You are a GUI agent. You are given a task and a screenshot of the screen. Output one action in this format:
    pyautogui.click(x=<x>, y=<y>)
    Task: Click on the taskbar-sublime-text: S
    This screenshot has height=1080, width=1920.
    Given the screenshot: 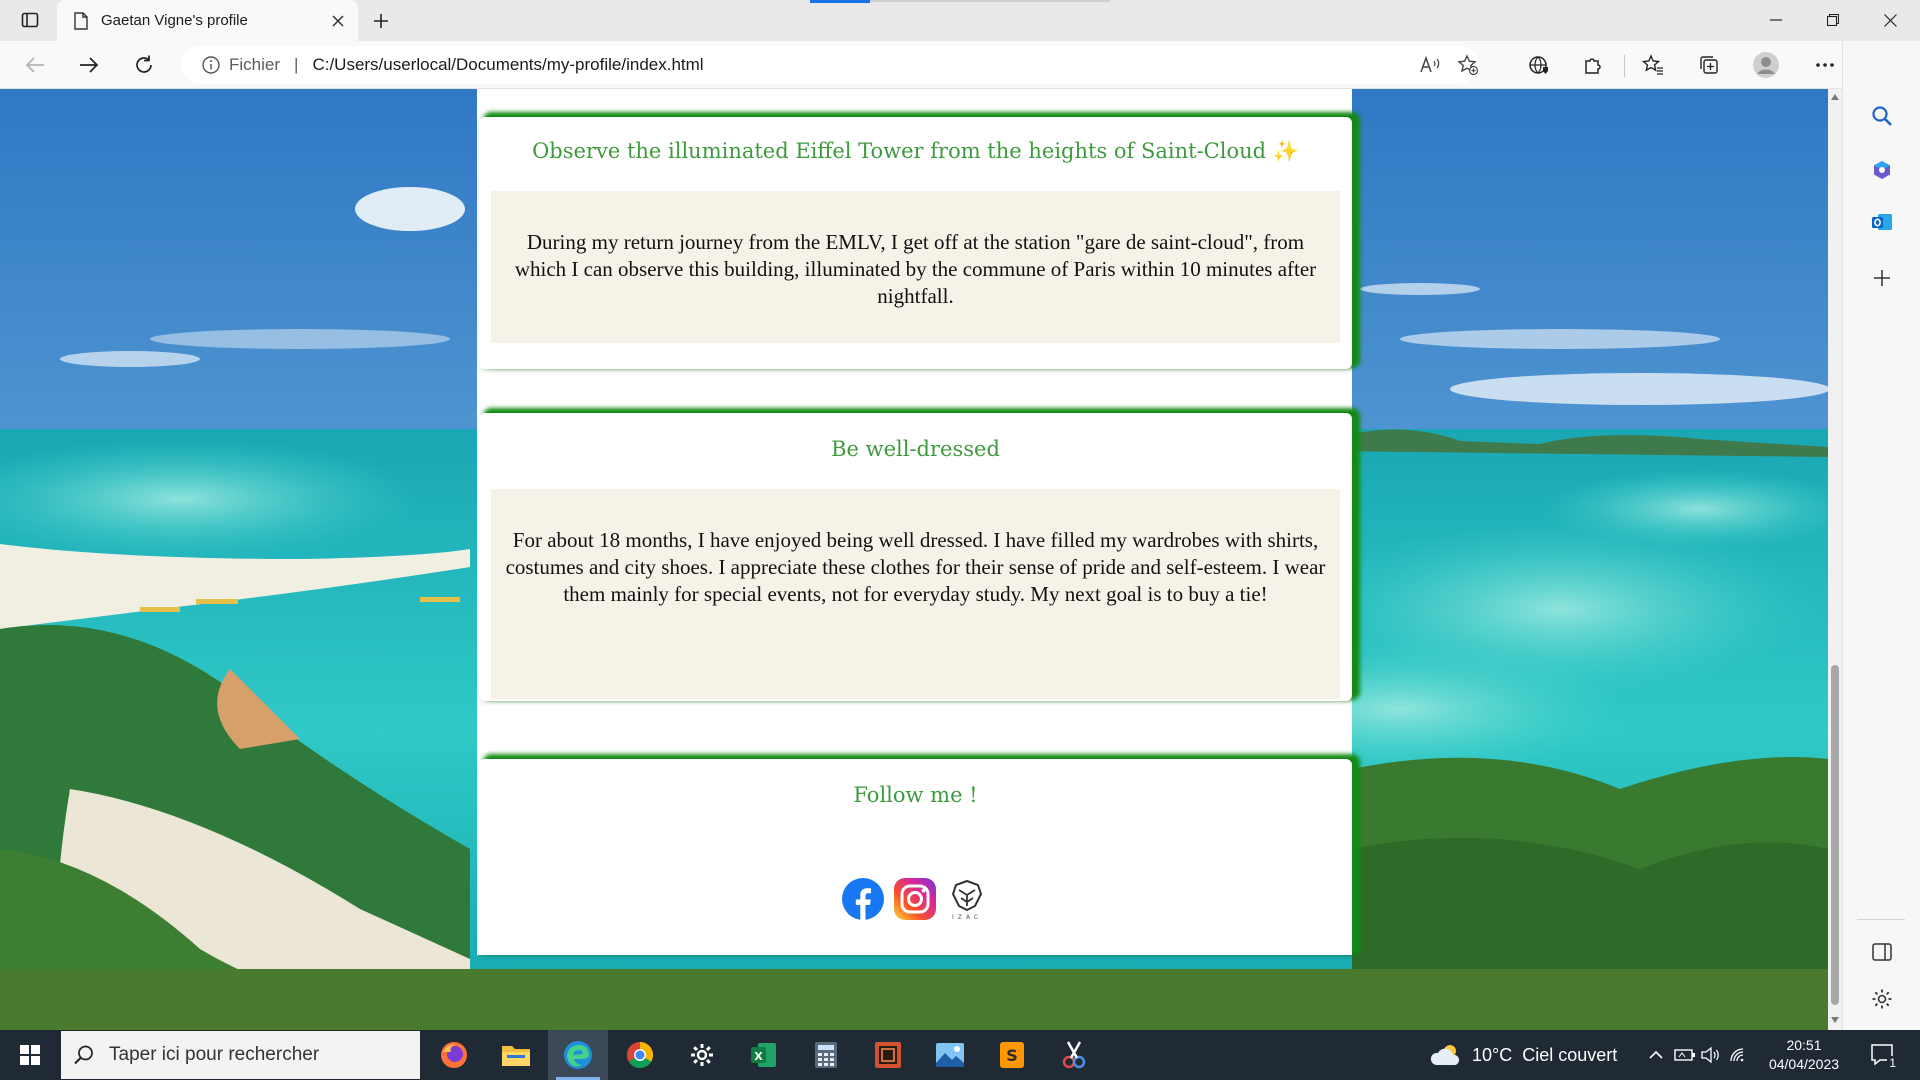 What is the action you would take?
    pyautogui.click(x=1012, y=1055)
    